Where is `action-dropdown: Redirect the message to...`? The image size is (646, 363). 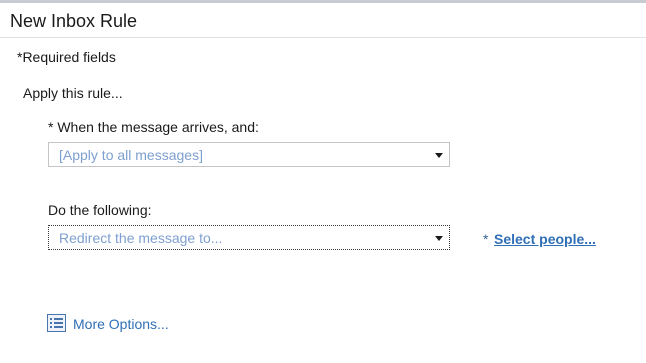
action-dropdown: Redirect the message to... is located at coordinates (249, 237).